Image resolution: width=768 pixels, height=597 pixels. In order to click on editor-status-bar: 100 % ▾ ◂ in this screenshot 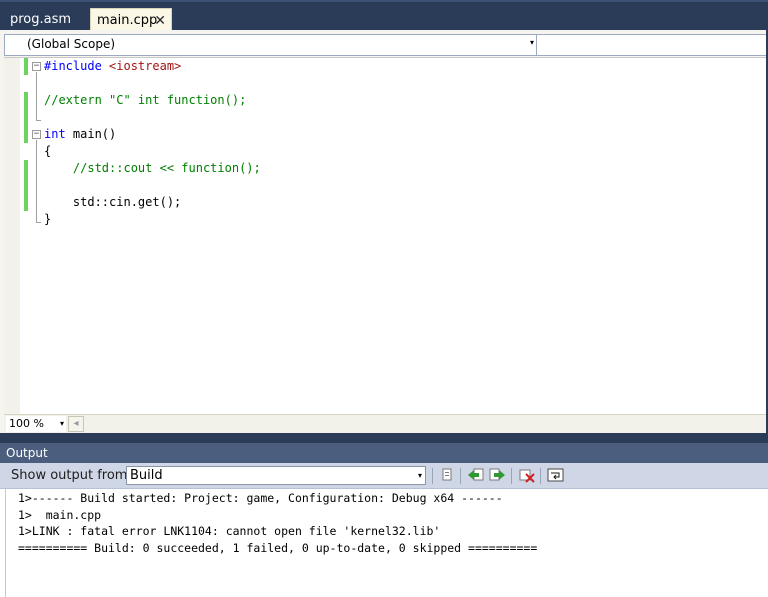, I will do `click(386, 423)`.